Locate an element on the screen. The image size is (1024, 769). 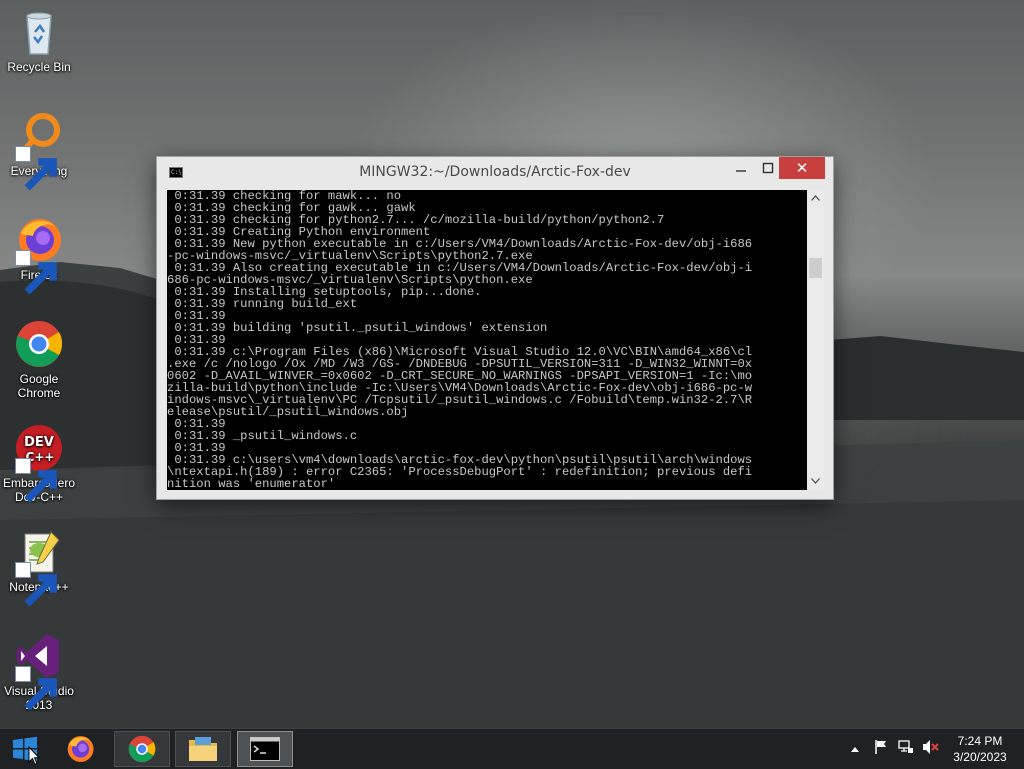
taskbar: 7:24 PM 3/20/2023 is located at coordinates (512, 748).